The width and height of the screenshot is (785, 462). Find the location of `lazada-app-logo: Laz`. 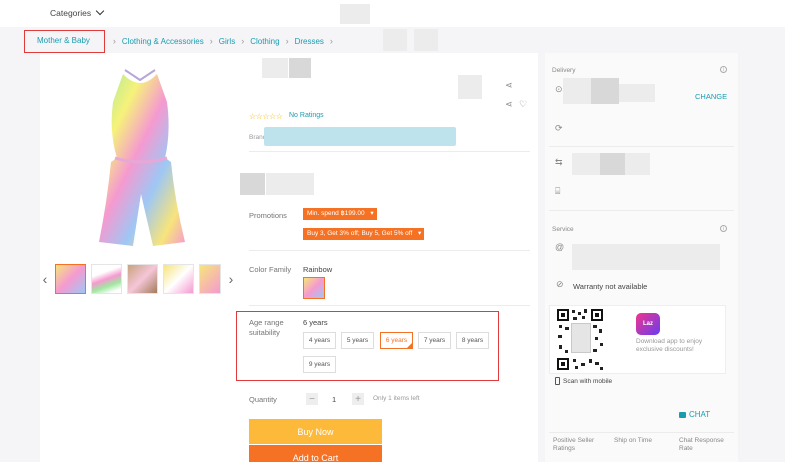

lazada-app-logo: Laz is located at coordinates (648, 324).